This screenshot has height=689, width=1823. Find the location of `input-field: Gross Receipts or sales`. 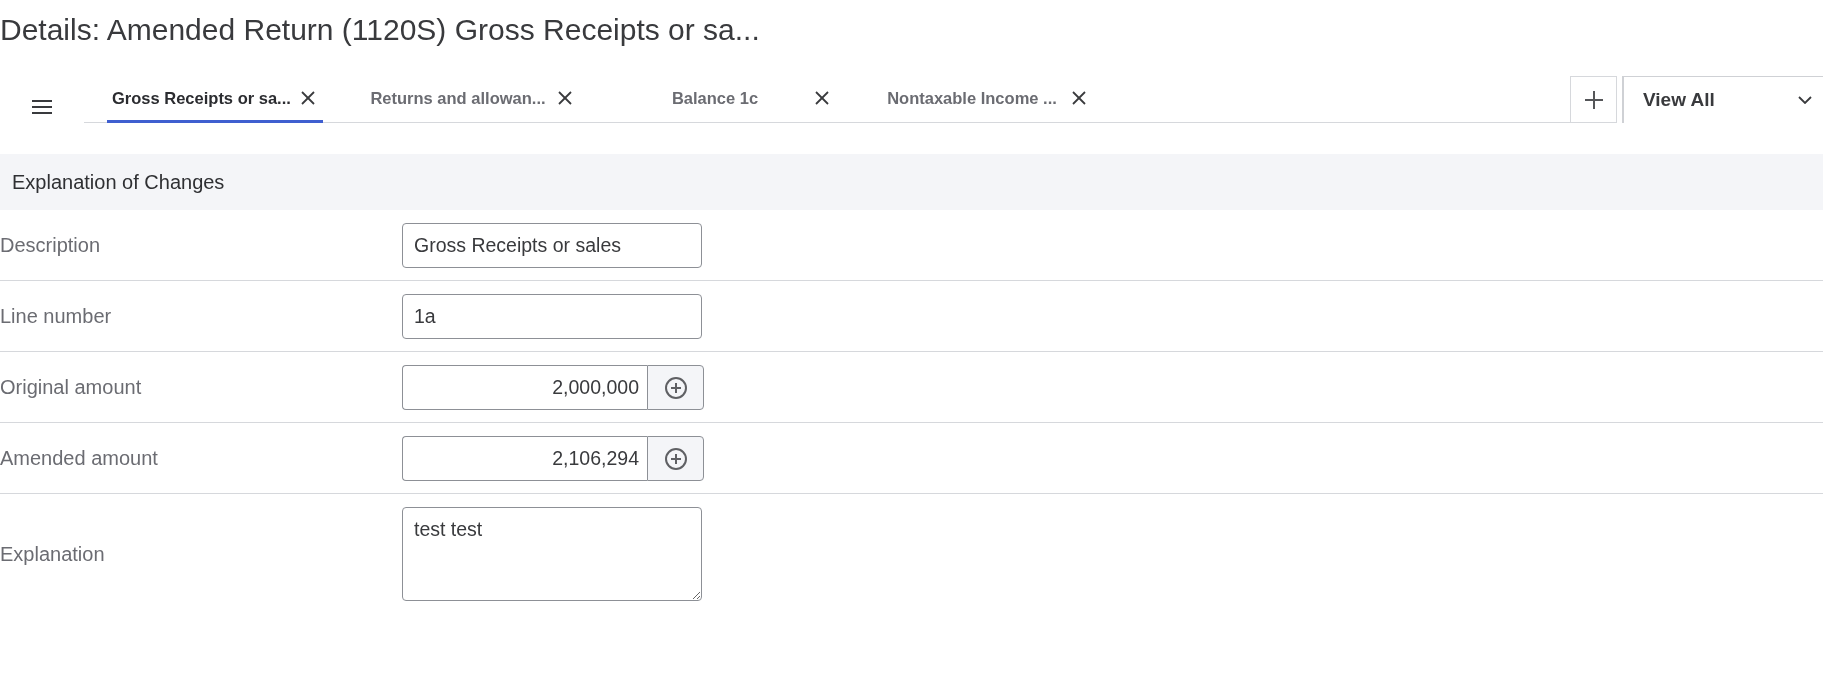

input-field: Gross Receipts or sales is located at coordinates (552, 245).